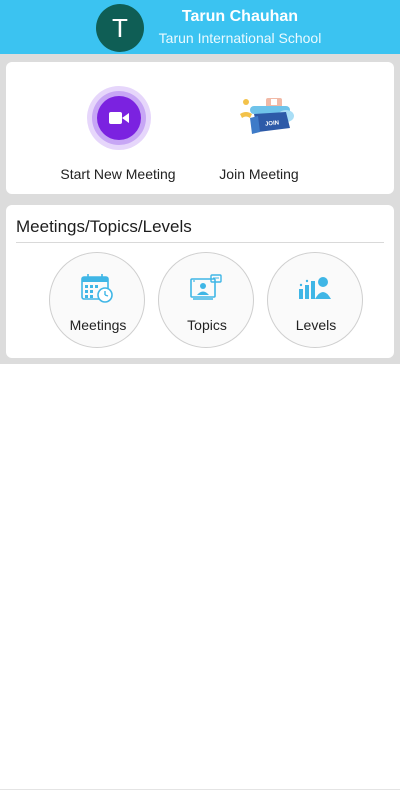 The height and width of the screenshot is (800, 400). I want to click on meetings-label: Meetings, so click(98, 325).